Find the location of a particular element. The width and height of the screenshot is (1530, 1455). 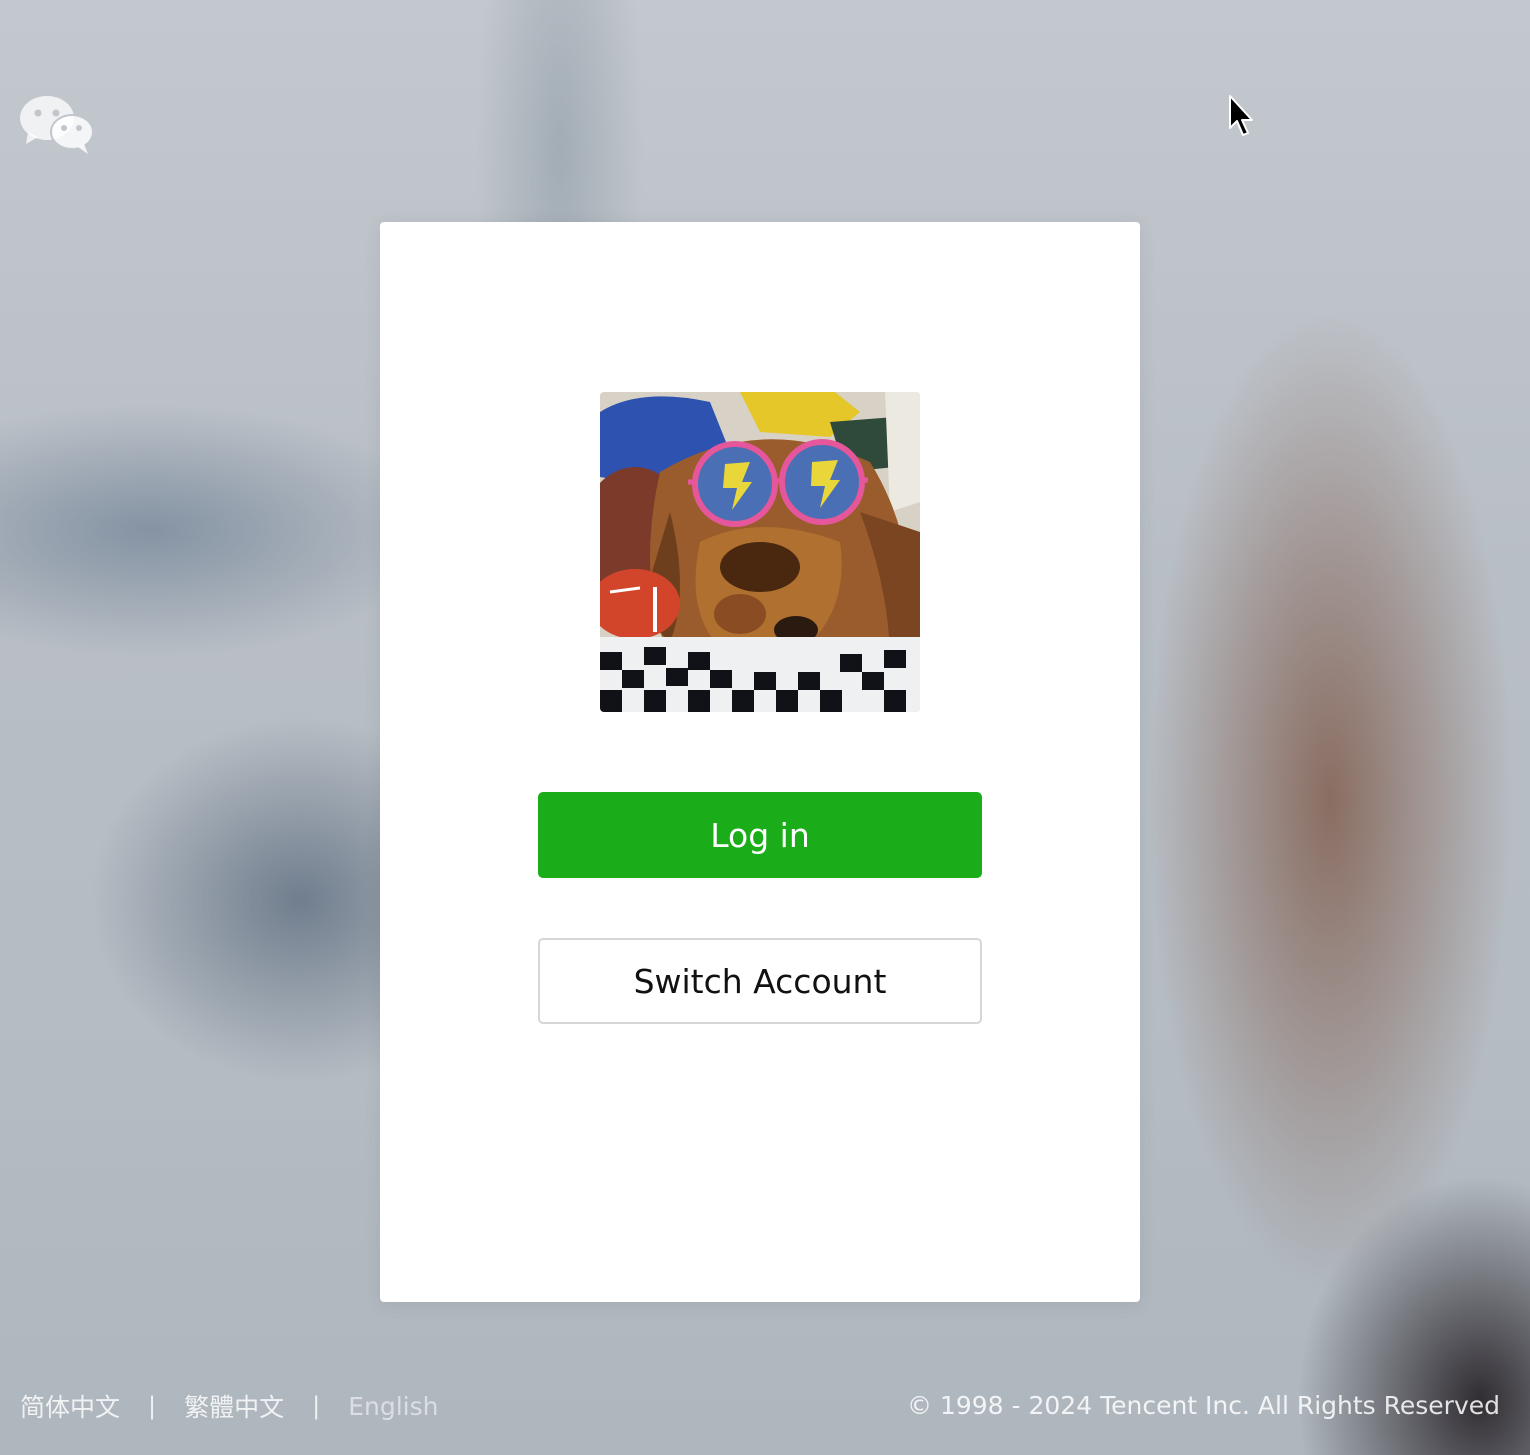

language-simplified-chinese: 简体中文 is located at coordinates (70, 1406).